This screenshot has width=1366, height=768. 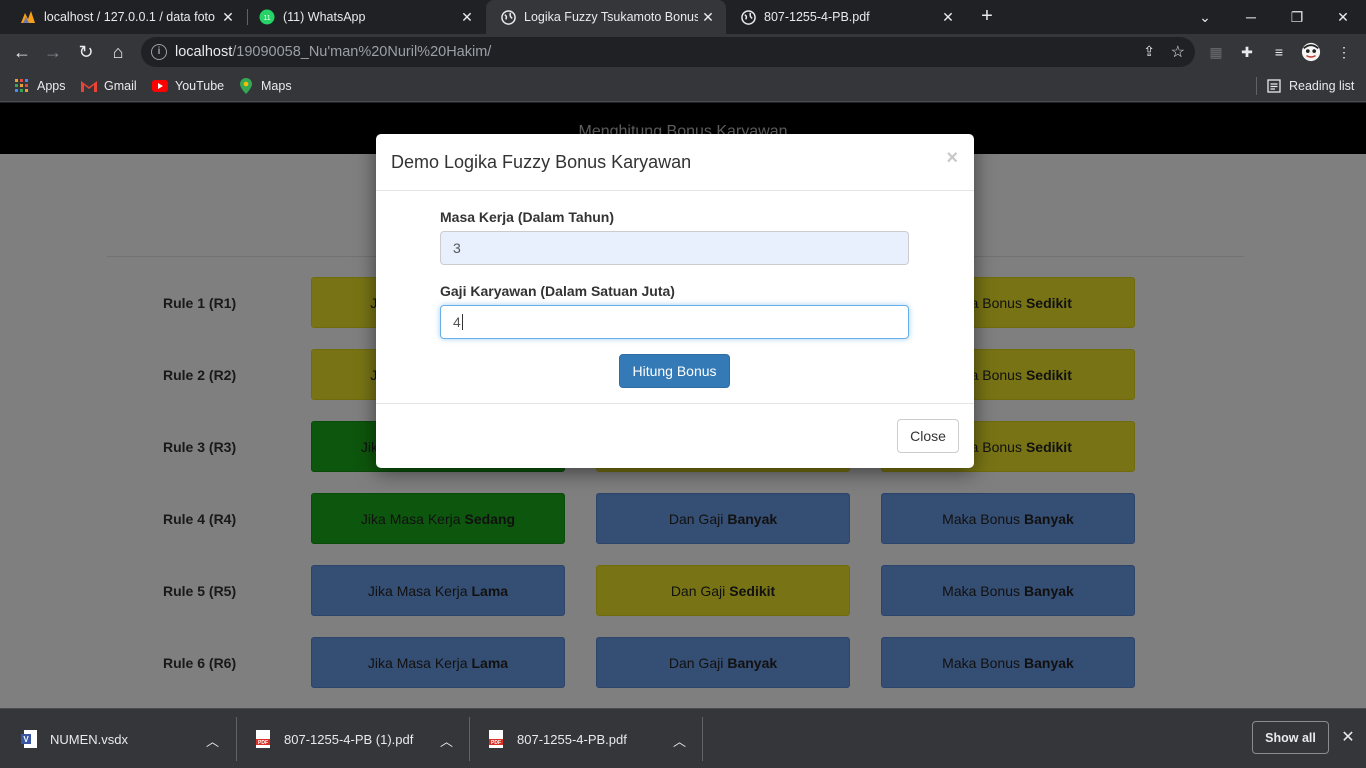 What do you see at coordinates (1297, 17) in the screenshot?
I see `restore-icon: ❐` at bounding box center [1297, 17].